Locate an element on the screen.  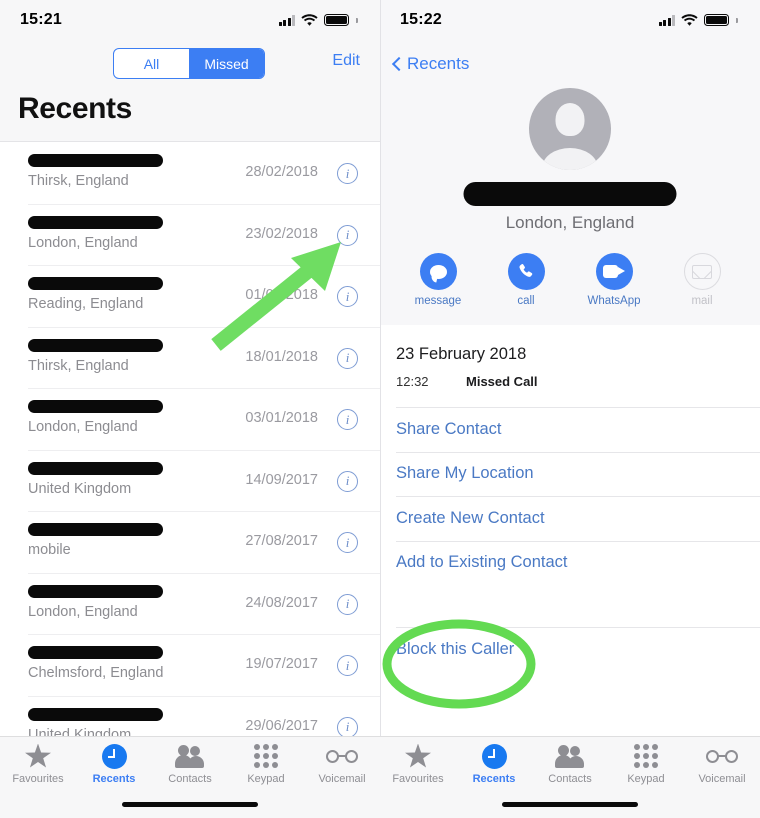
option-add-to-existing-contact: Add to Existing Contact is located at coordinates (570, 563).